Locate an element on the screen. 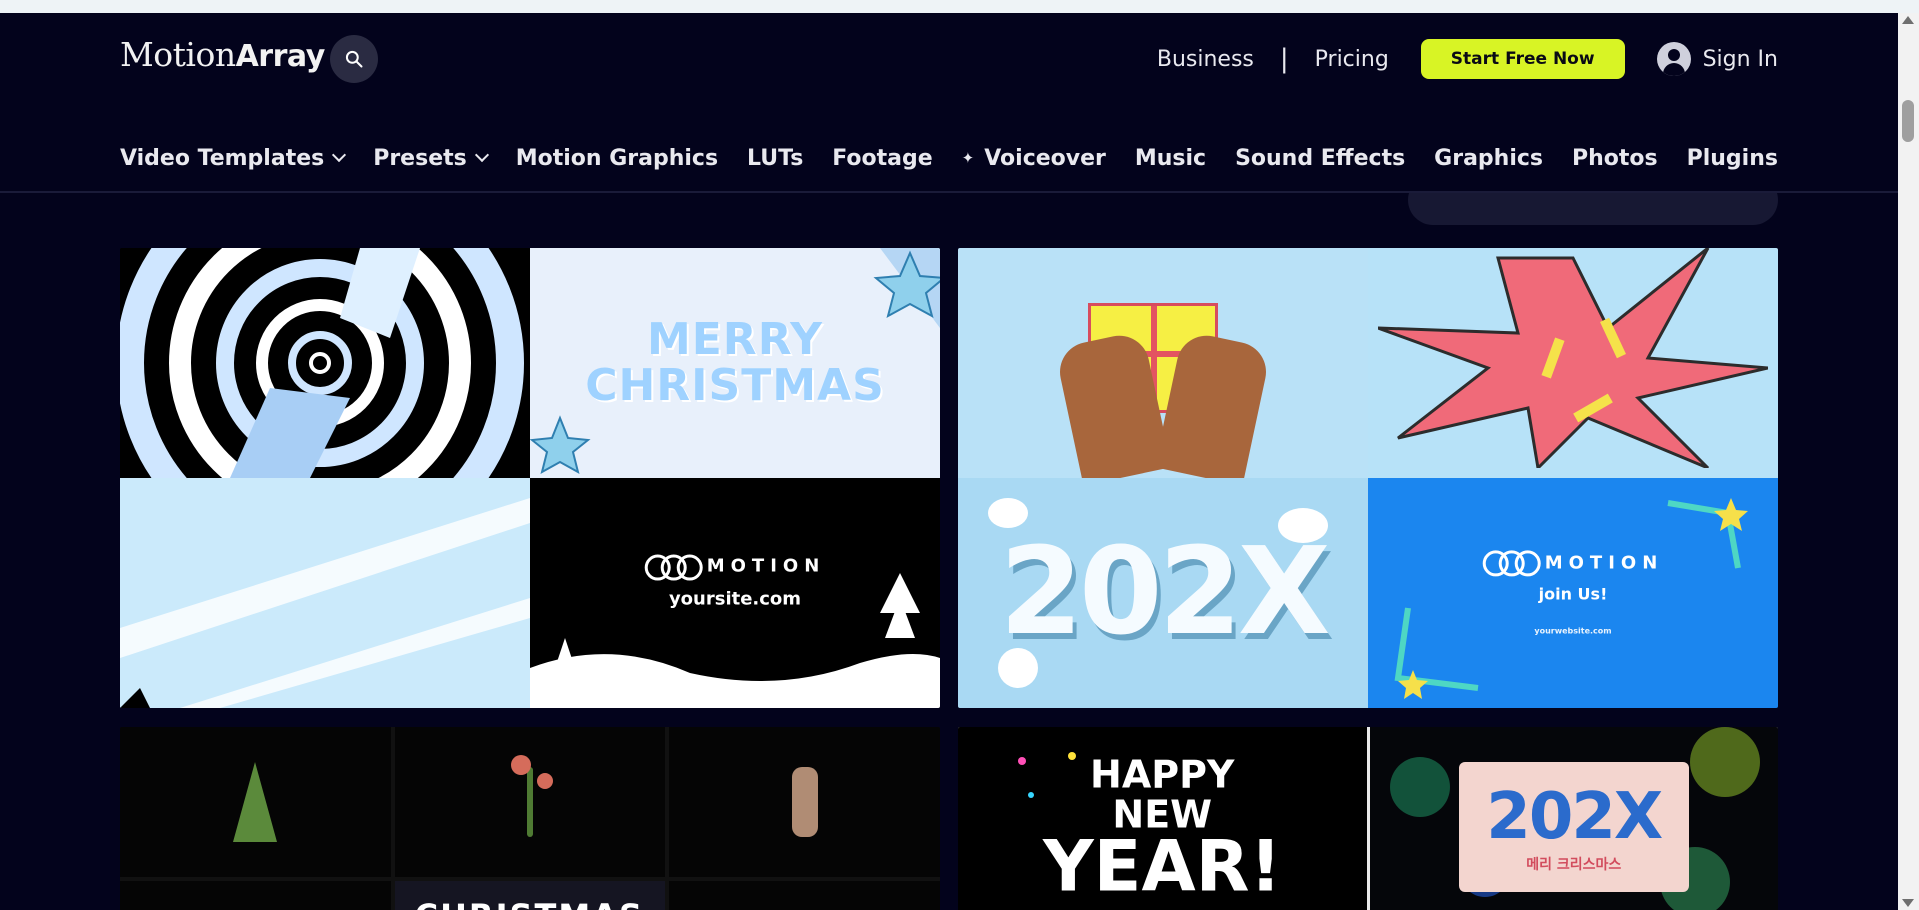 The height and width of the screenshot is (910, 1919). scroll-down-arrow-icon is located at coordinates (1908, 903).